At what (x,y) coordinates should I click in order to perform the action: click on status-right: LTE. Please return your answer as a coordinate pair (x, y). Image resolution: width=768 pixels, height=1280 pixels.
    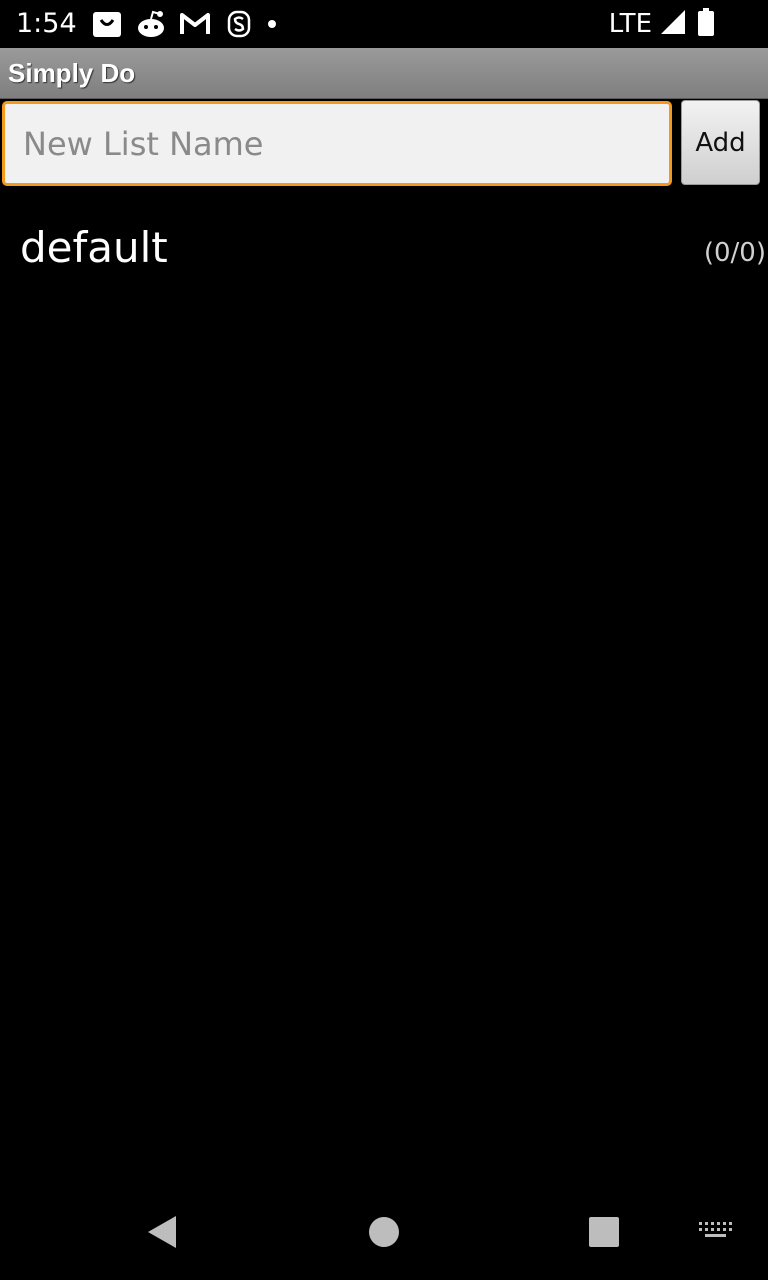
    Looking at the image, I should click on (661, 24).